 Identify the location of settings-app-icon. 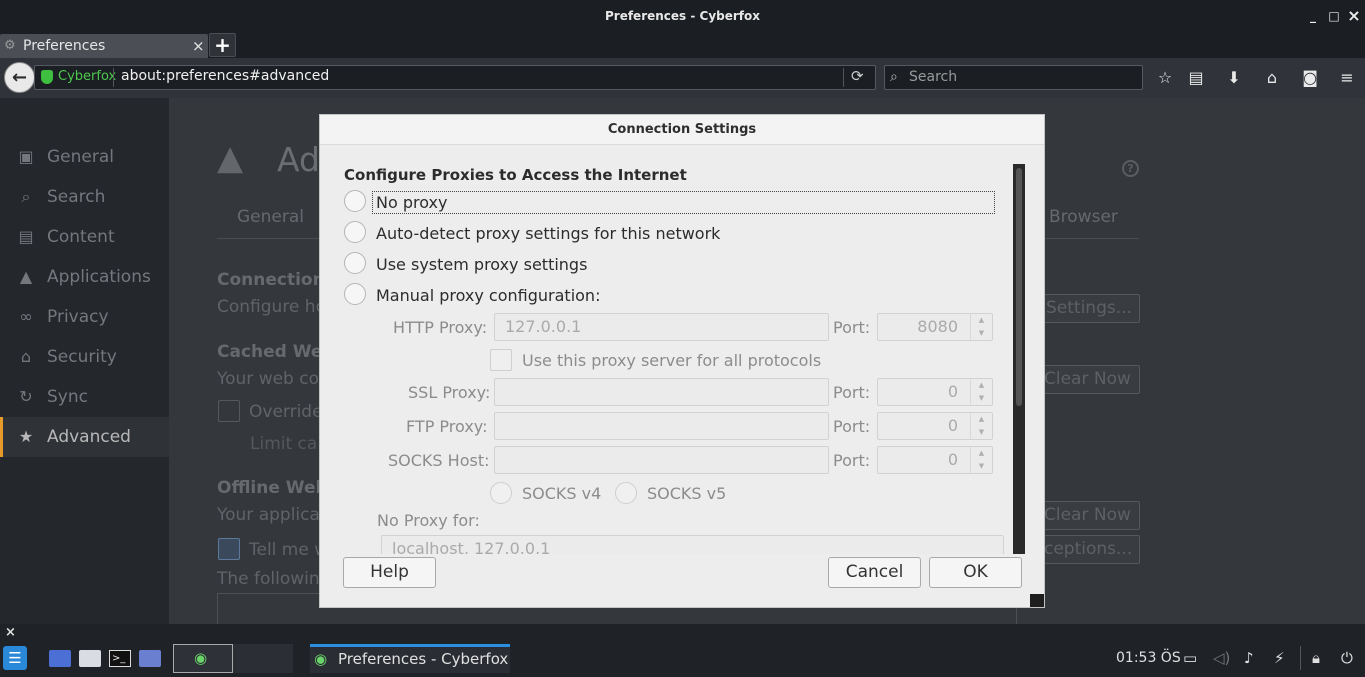
(150, 658).